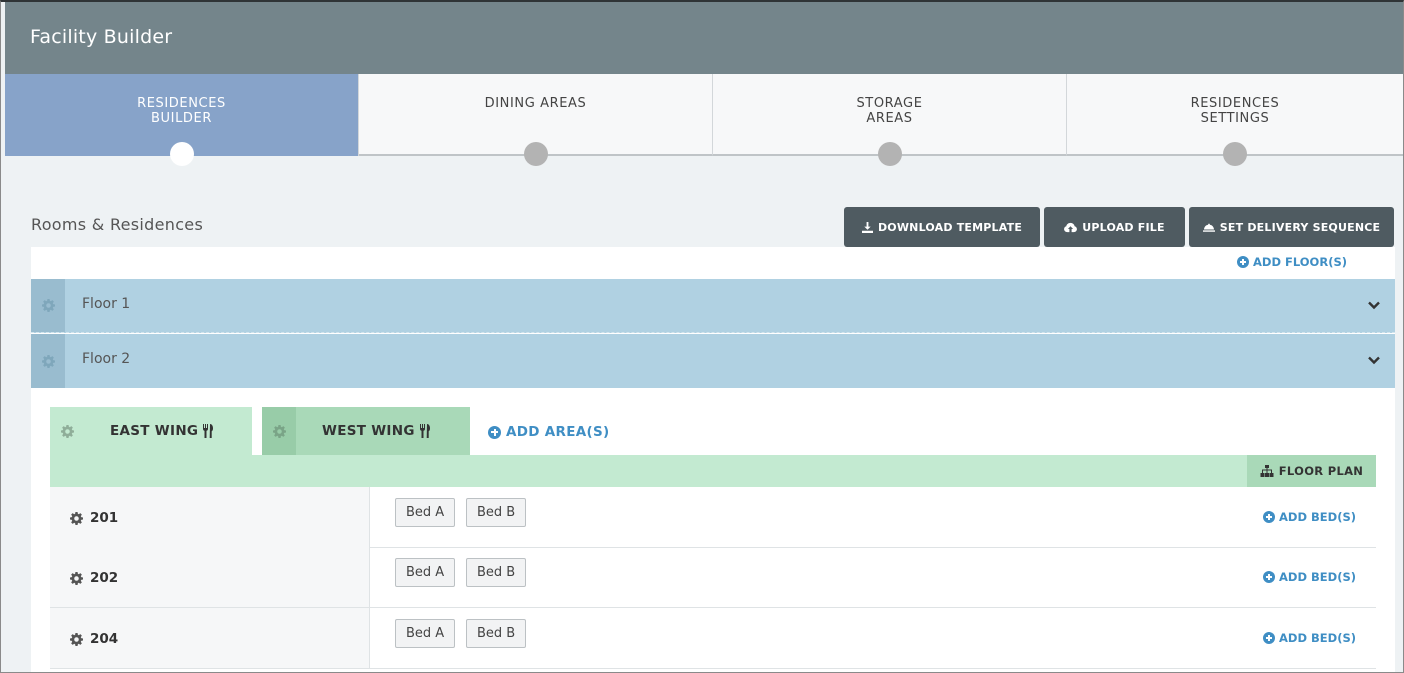 This screenshot has width=1404, height=673. What do you see at coordinates (1267, 471) in the screenshot?
I see `sitemap-icon` at bounding box center [1267, 471].